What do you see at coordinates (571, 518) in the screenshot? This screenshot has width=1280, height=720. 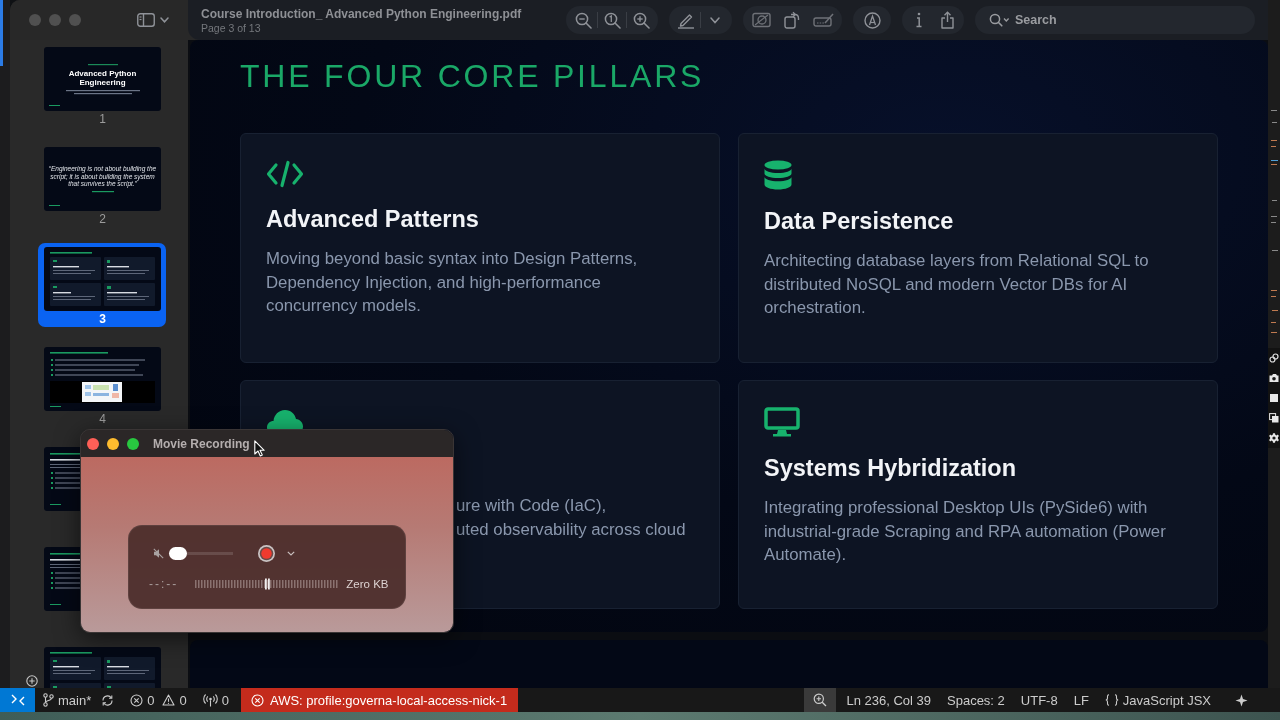 I see `card-description: ure with Code (IaC), uted observability across cloud` at bounding box center [571, 518].